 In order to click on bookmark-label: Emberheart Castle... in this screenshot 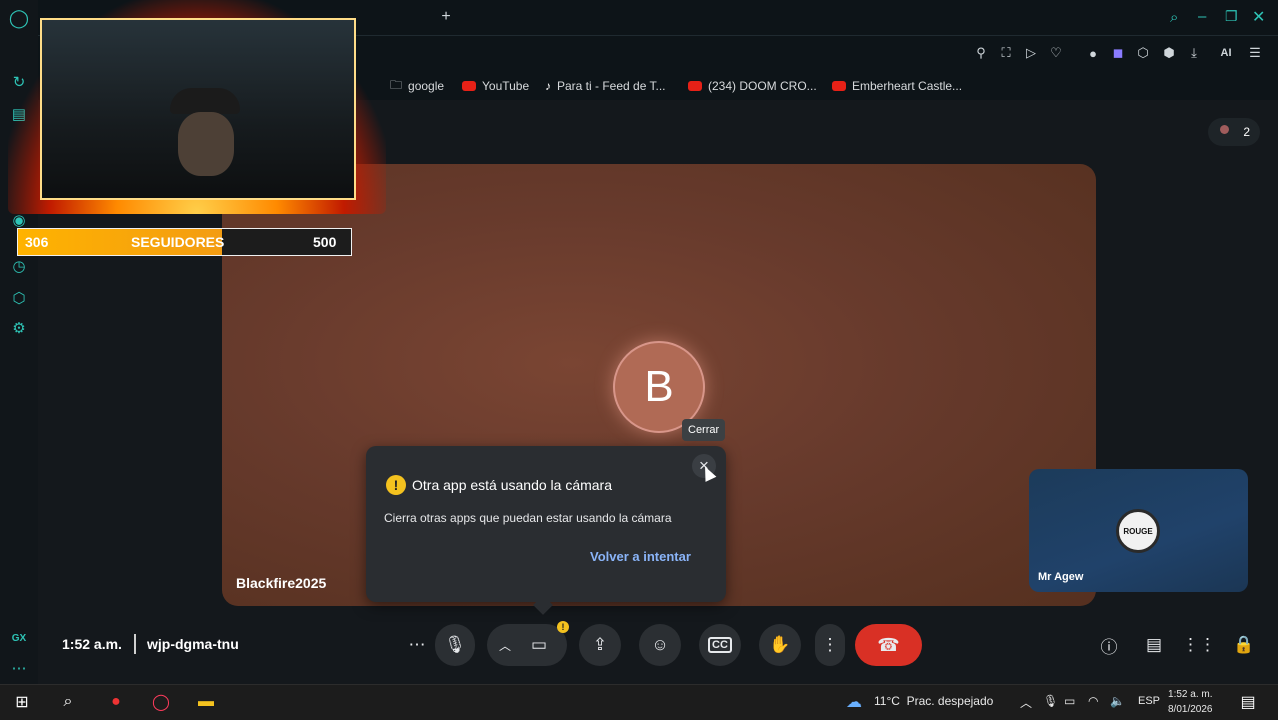, I will do `click(907, 86)`.